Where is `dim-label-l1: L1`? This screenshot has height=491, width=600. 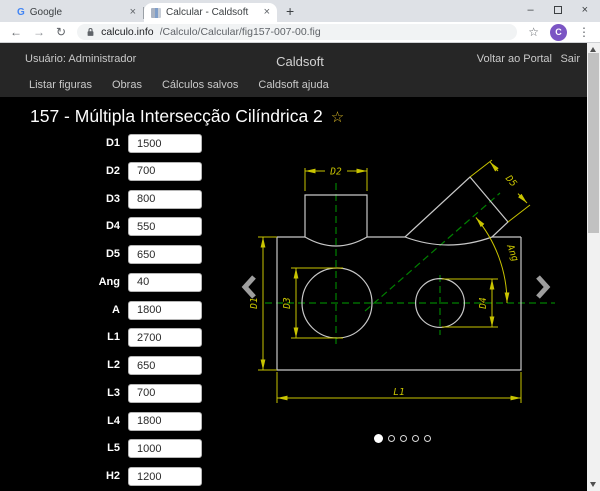
dim-label-l1: L1 is located at coordinates (398, 392).